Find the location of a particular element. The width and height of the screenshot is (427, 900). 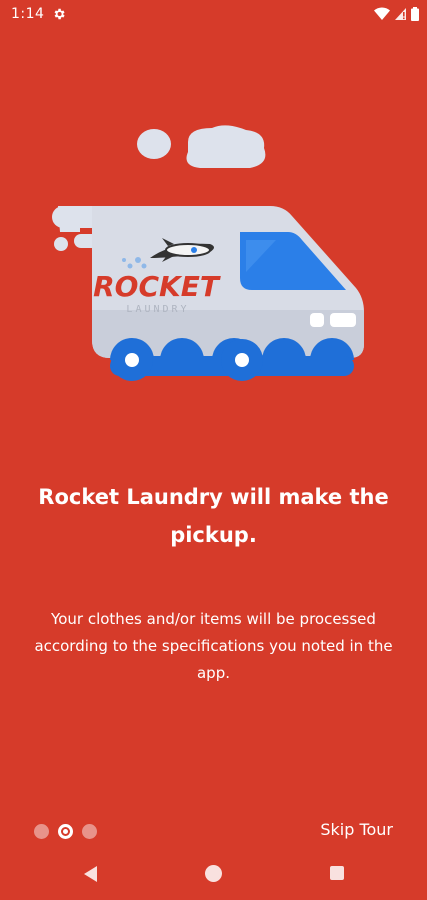

recents-icon is located at coordinates (337, 873).